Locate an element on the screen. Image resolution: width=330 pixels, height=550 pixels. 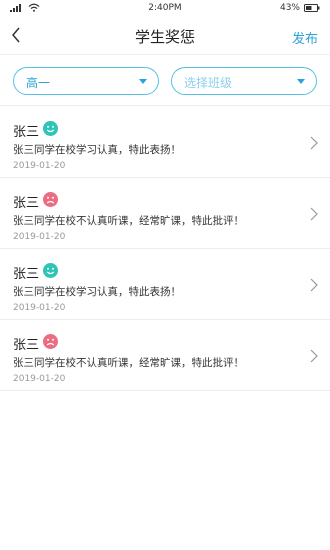
nav-bar: 学生奖惩 发布 is located at coordinates (165, 36).